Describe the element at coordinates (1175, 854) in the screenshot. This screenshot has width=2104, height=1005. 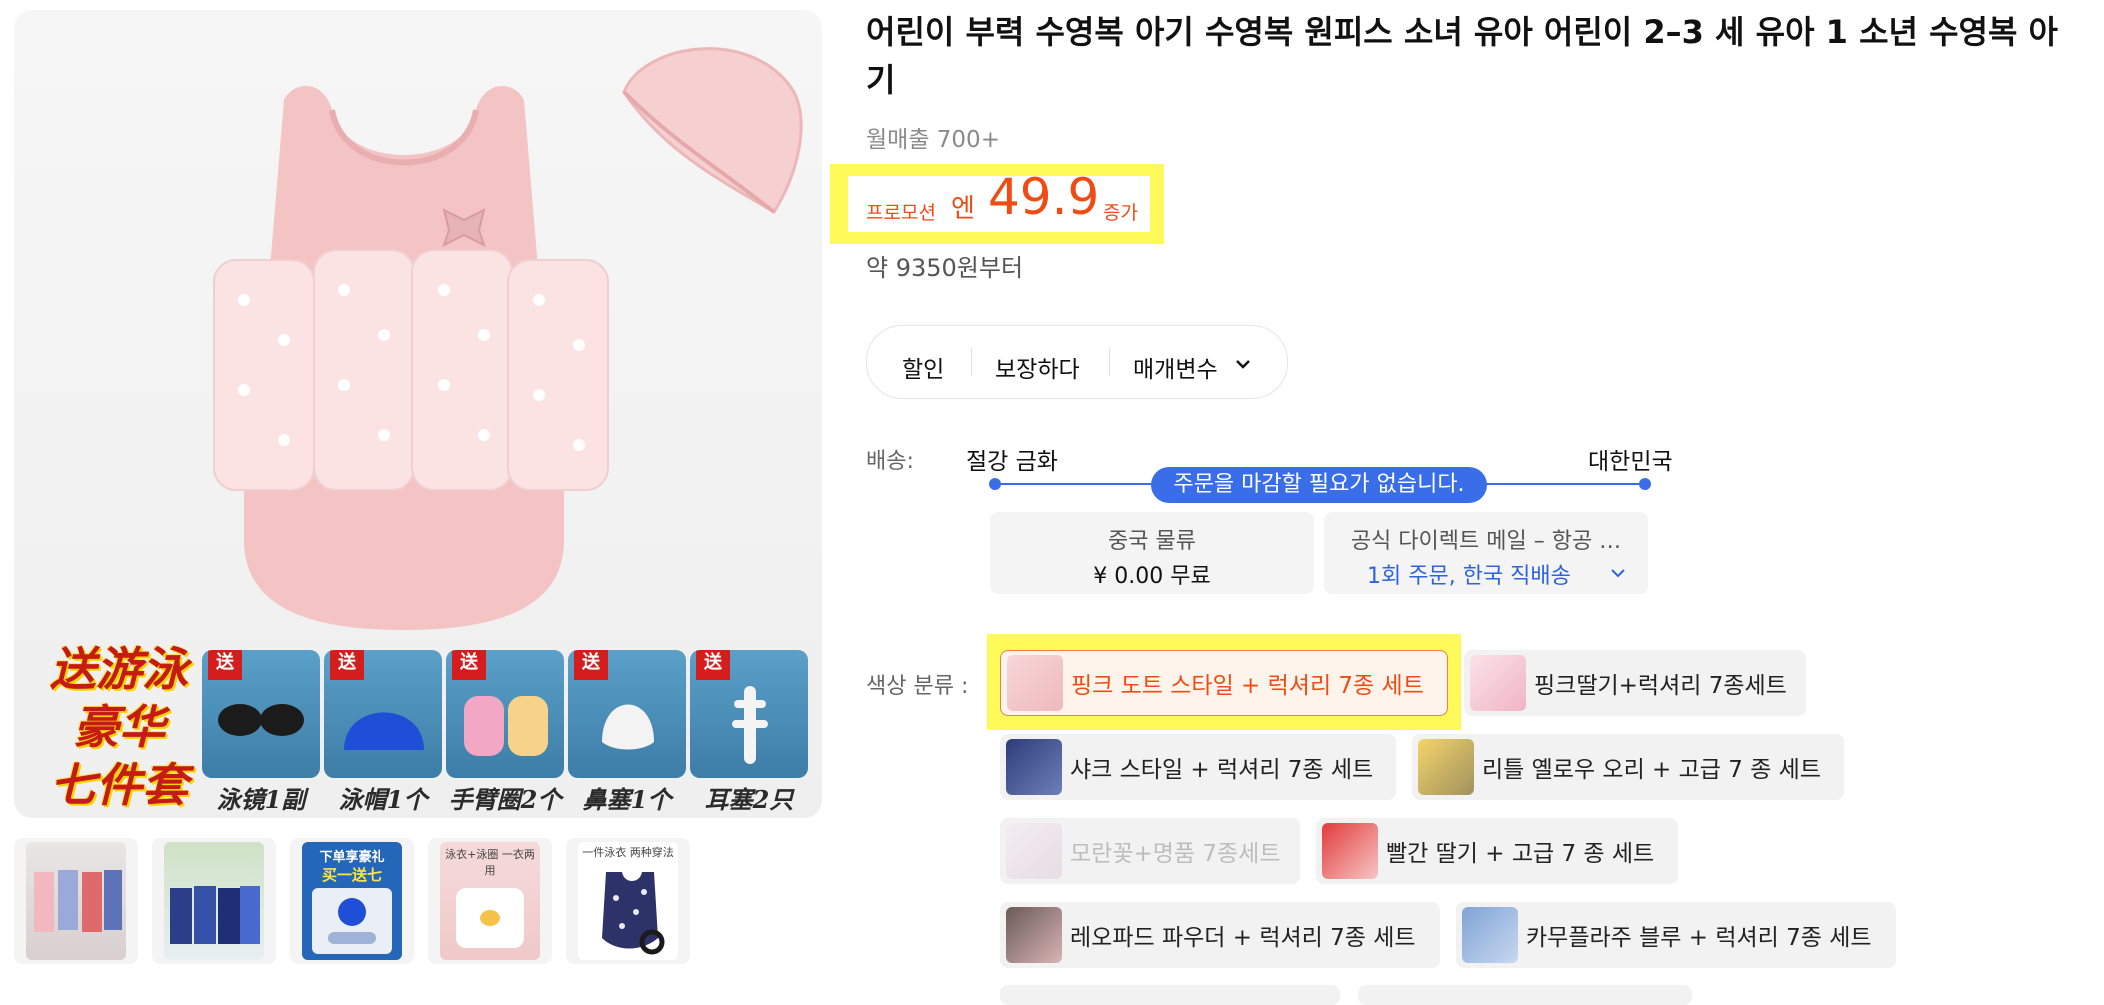
I see `option-label: 모란꽃+명품 7종세트` at that location.